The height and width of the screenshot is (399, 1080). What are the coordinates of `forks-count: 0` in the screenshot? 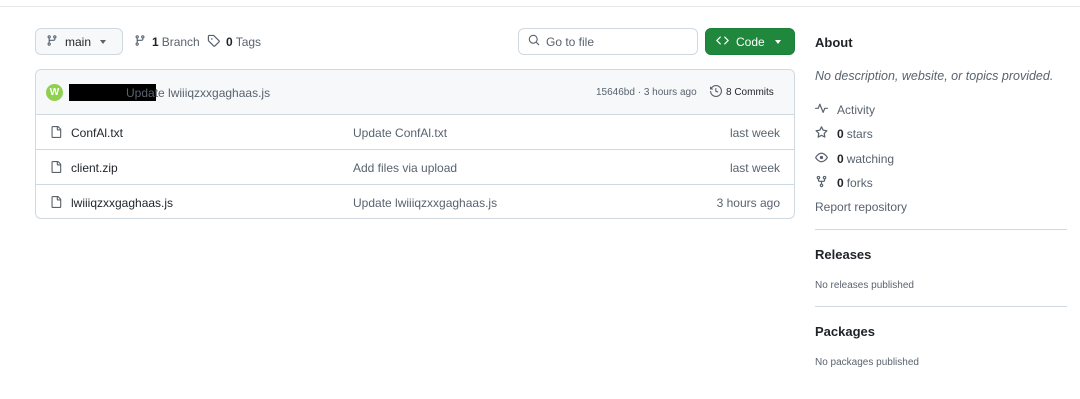 It's located at (840, 183).